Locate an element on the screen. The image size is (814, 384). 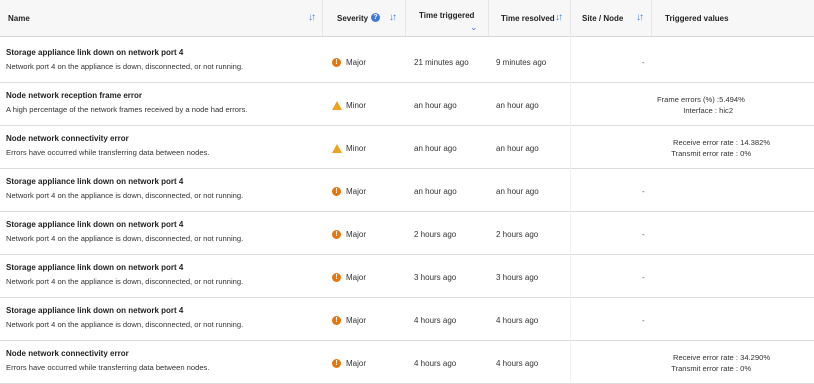
sort-time-resolved-icon: ↓↑ is located at coordinates (559, 17).